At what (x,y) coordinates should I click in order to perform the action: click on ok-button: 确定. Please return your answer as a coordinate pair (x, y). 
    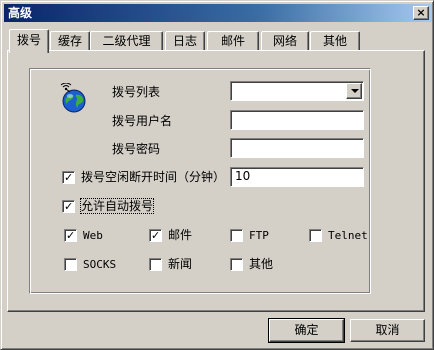
    Looking at the image, I should click on (306, 330).